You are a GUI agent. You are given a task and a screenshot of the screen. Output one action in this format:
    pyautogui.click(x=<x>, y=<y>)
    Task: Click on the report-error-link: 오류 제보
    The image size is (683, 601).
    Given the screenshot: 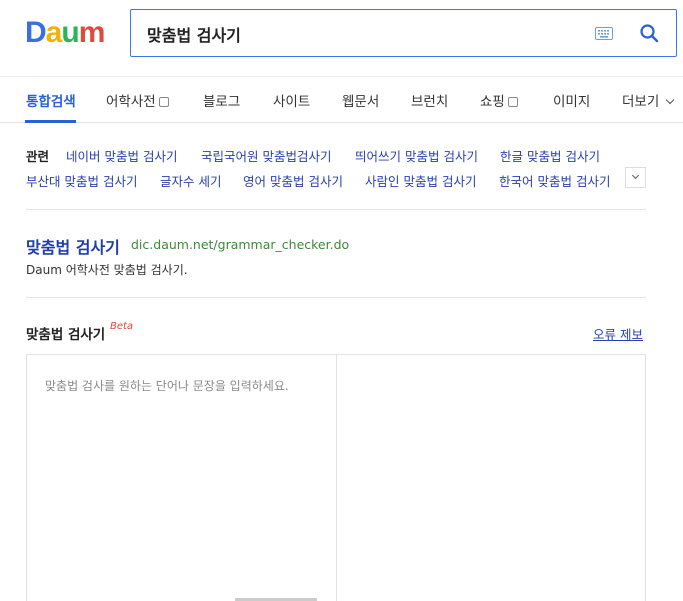 What is the action you would take?
    pyautogui.click(x=618, y=333)
    